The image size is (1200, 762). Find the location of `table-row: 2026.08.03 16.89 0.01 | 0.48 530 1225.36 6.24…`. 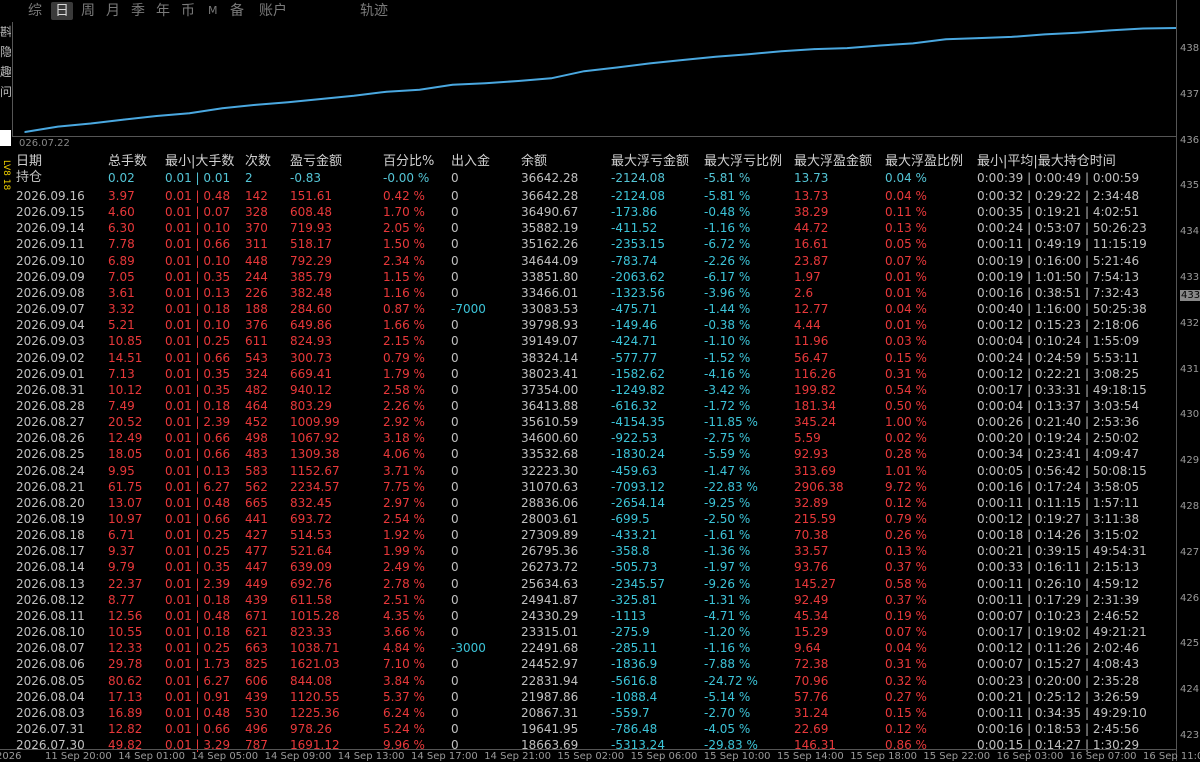

table-row: 2026.08.03 16.89 0.01 | 0.48 530 1225.36 6.24… is located at coordinates (592, 713).